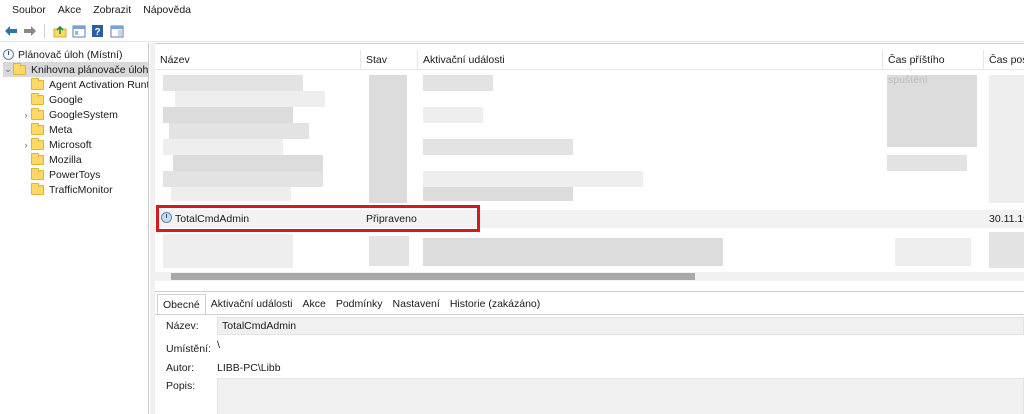 This screenshot has width=1024, height=414. I want to click on tree-item-label: Agent Activation Runt, so click(99, 84).